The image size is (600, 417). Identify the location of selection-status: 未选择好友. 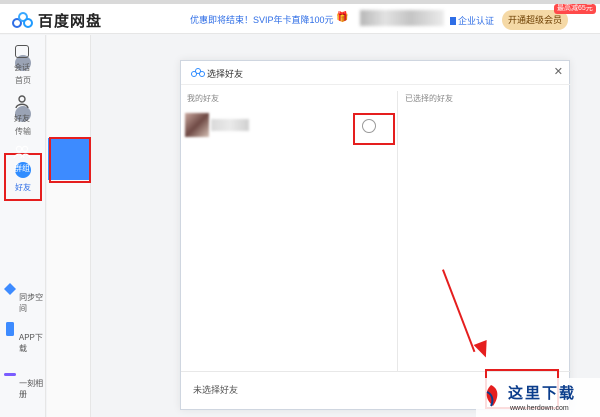
(216, 390).